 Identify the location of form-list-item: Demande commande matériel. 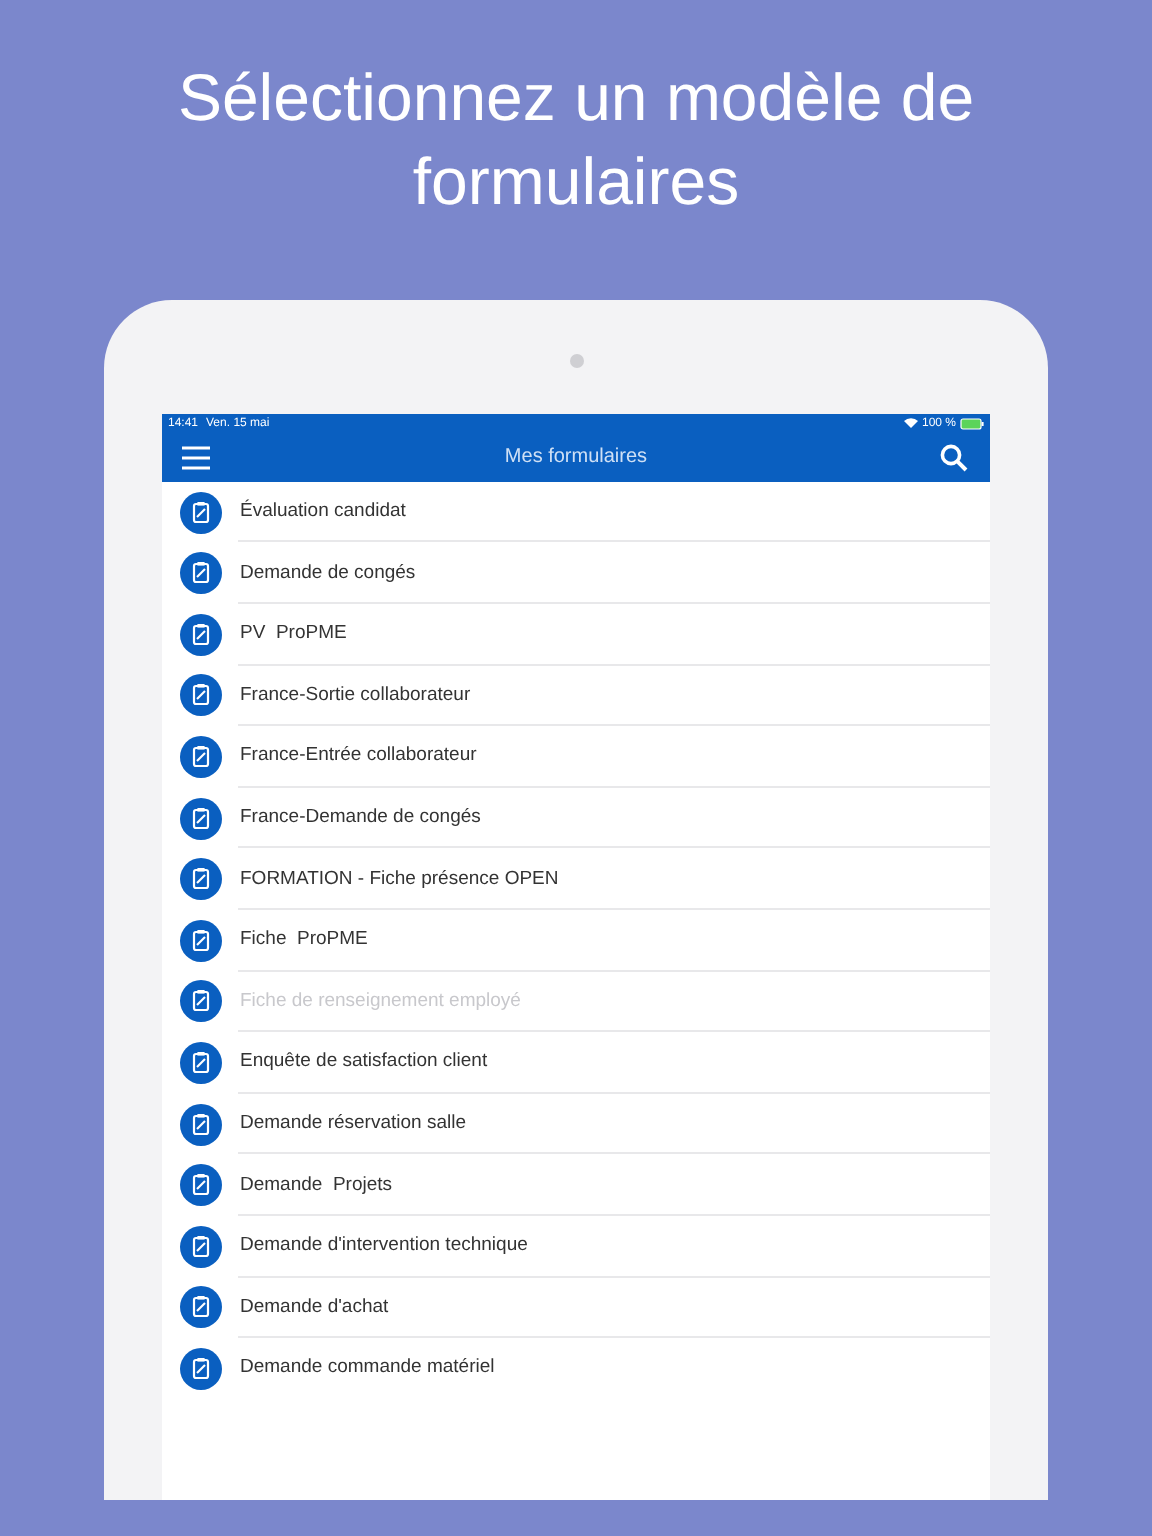
(576, 1369).